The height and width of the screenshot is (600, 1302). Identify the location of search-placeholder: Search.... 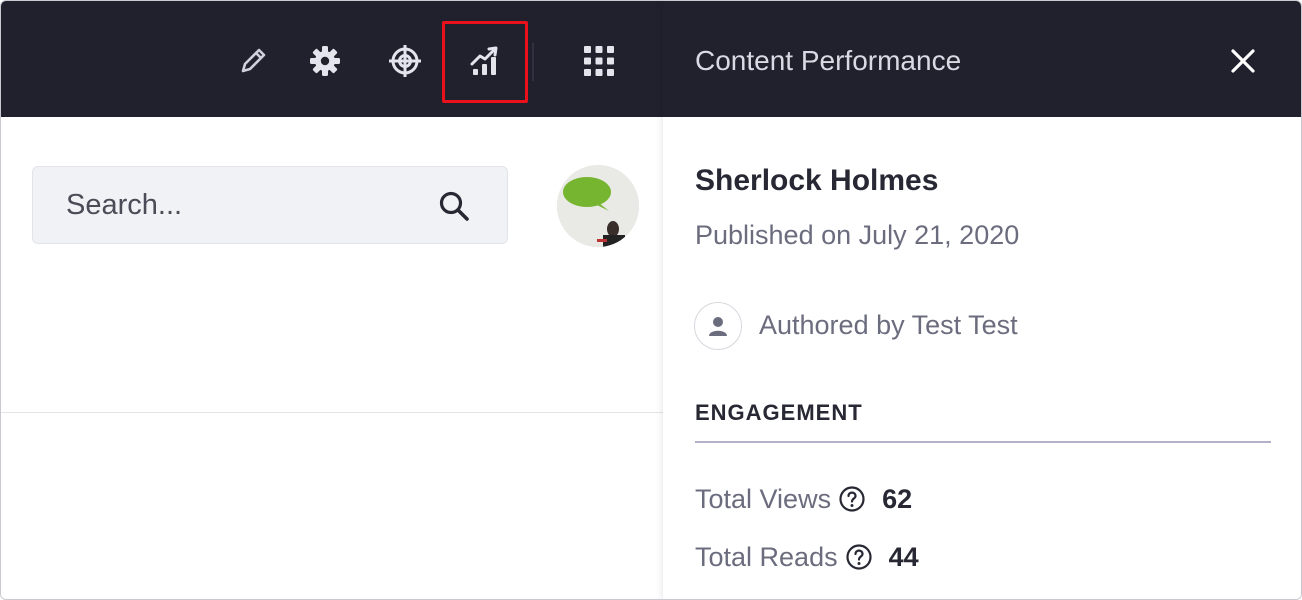
(124, 205).